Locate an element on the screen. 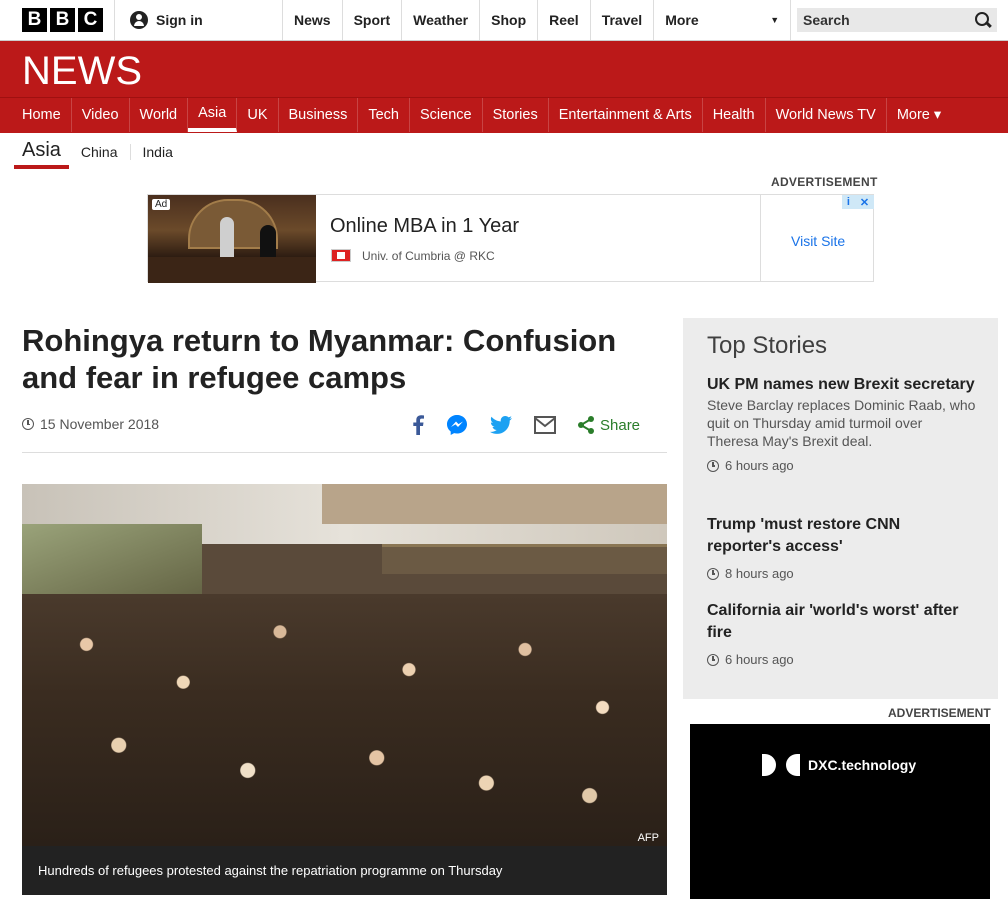 This screenshot has height=899, width=1008. share-icon is located at coordinates (586, 425).